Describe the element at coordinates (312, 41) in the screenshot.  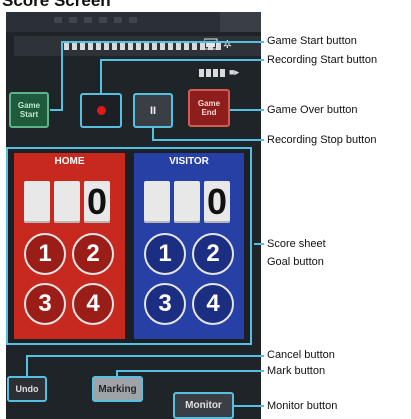
I see `callout-game-start: Game Start button` at that location.